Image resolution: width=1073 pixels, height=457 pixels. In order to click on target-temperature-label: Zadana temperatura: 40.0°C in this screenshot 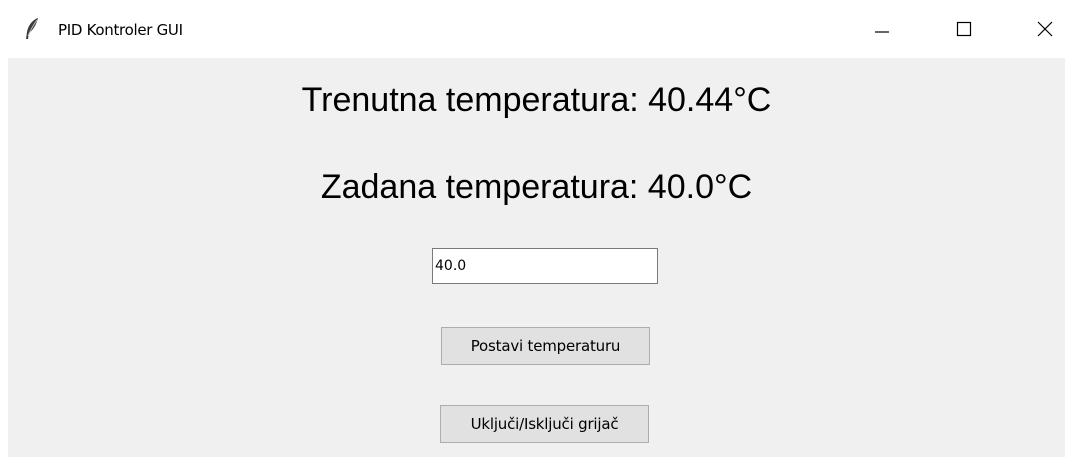, I will do `click(536, 187)`.